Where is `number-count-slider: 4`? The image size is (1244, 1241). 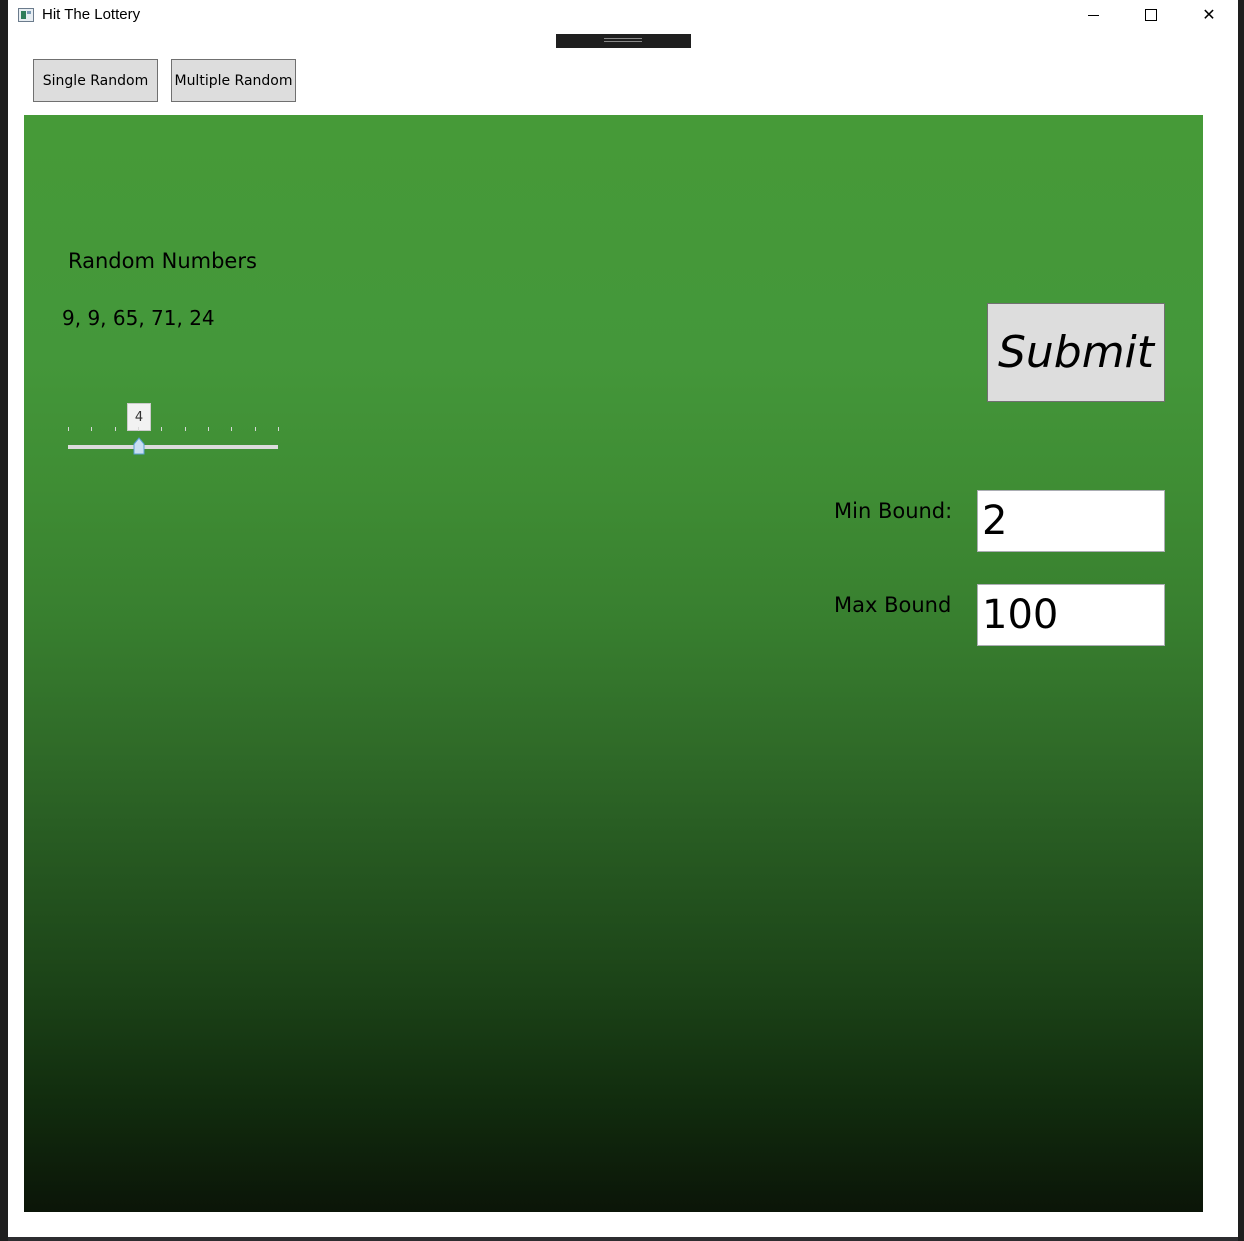 number-count-slider: 4 is located at coordinates (173, 430).